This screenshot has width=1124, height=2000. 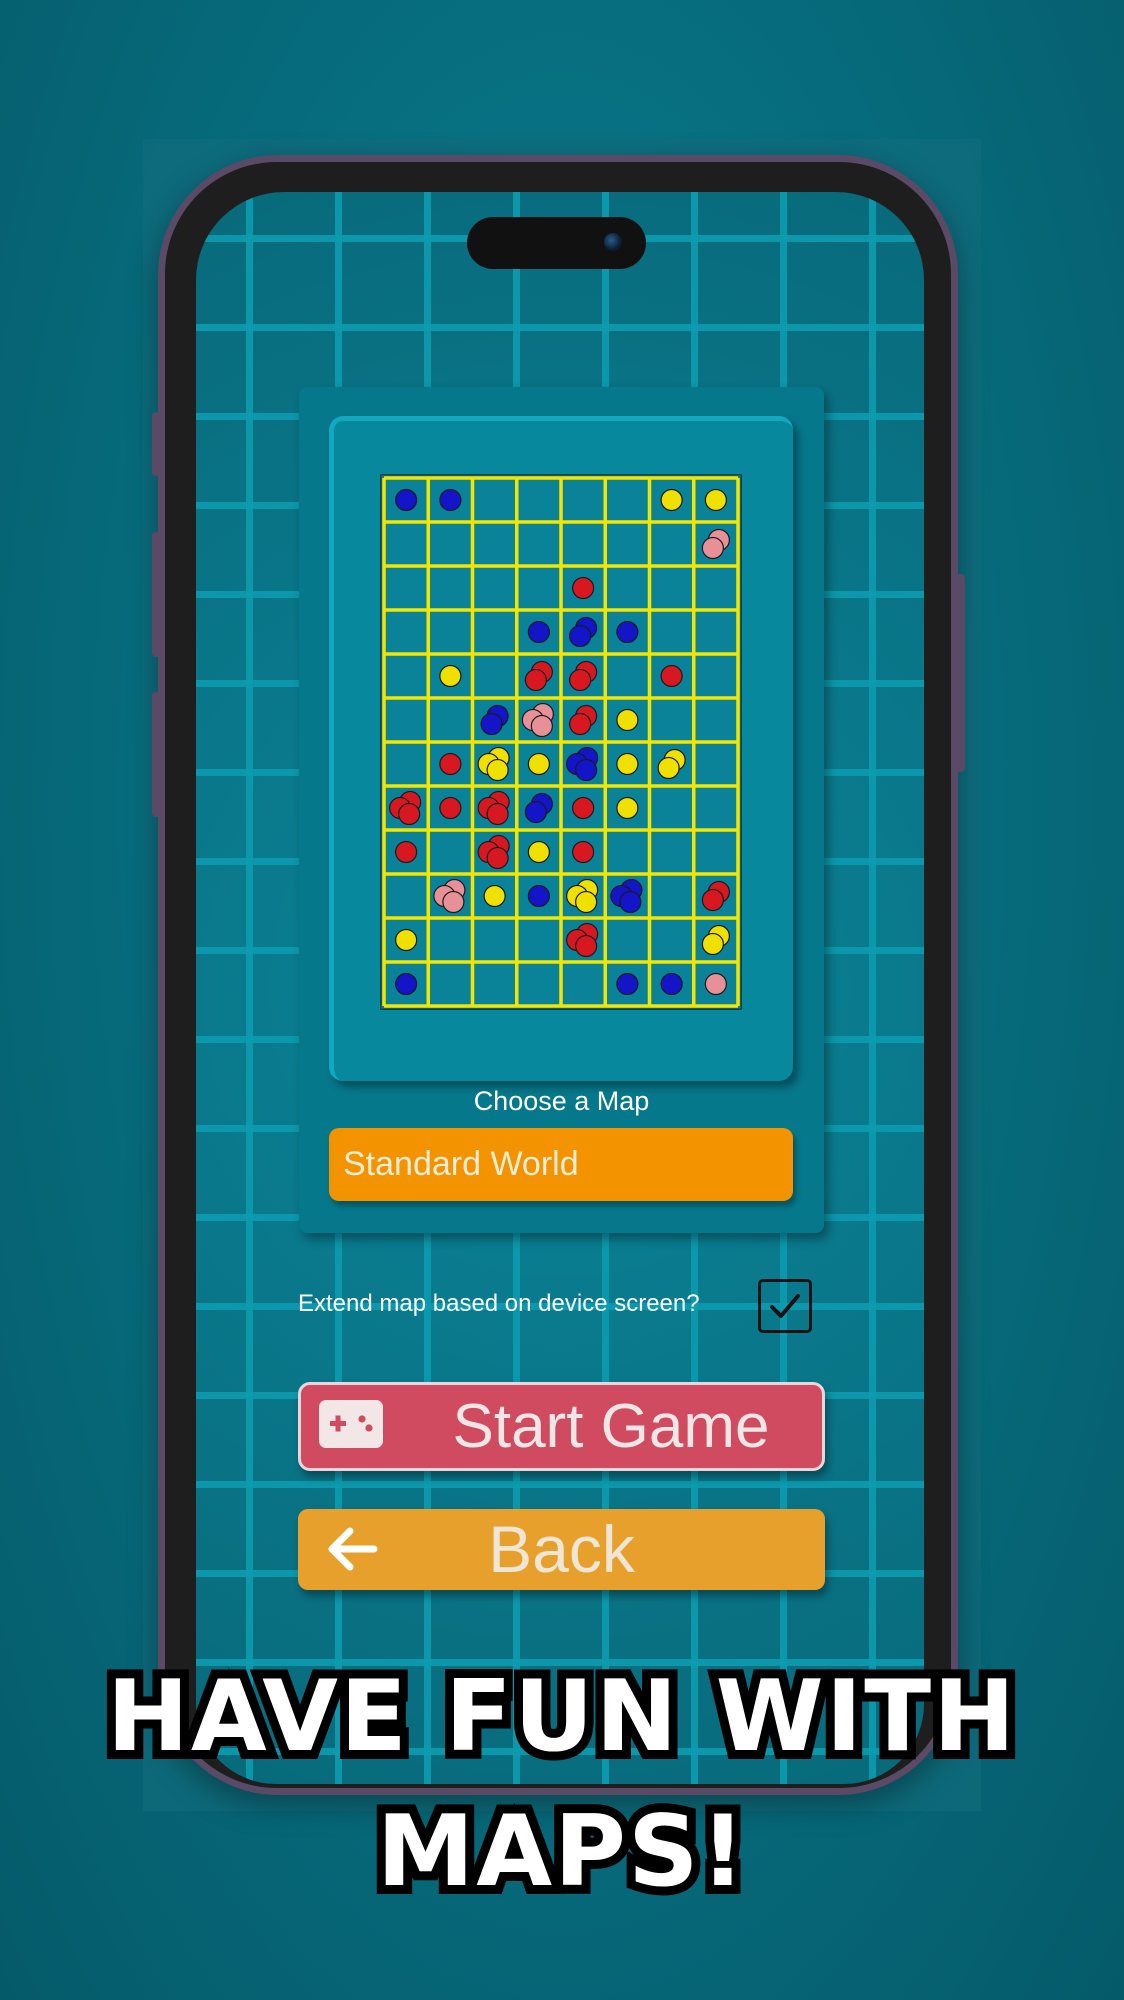 I want to click on back-button: Back, so click(x=561, y=1549).